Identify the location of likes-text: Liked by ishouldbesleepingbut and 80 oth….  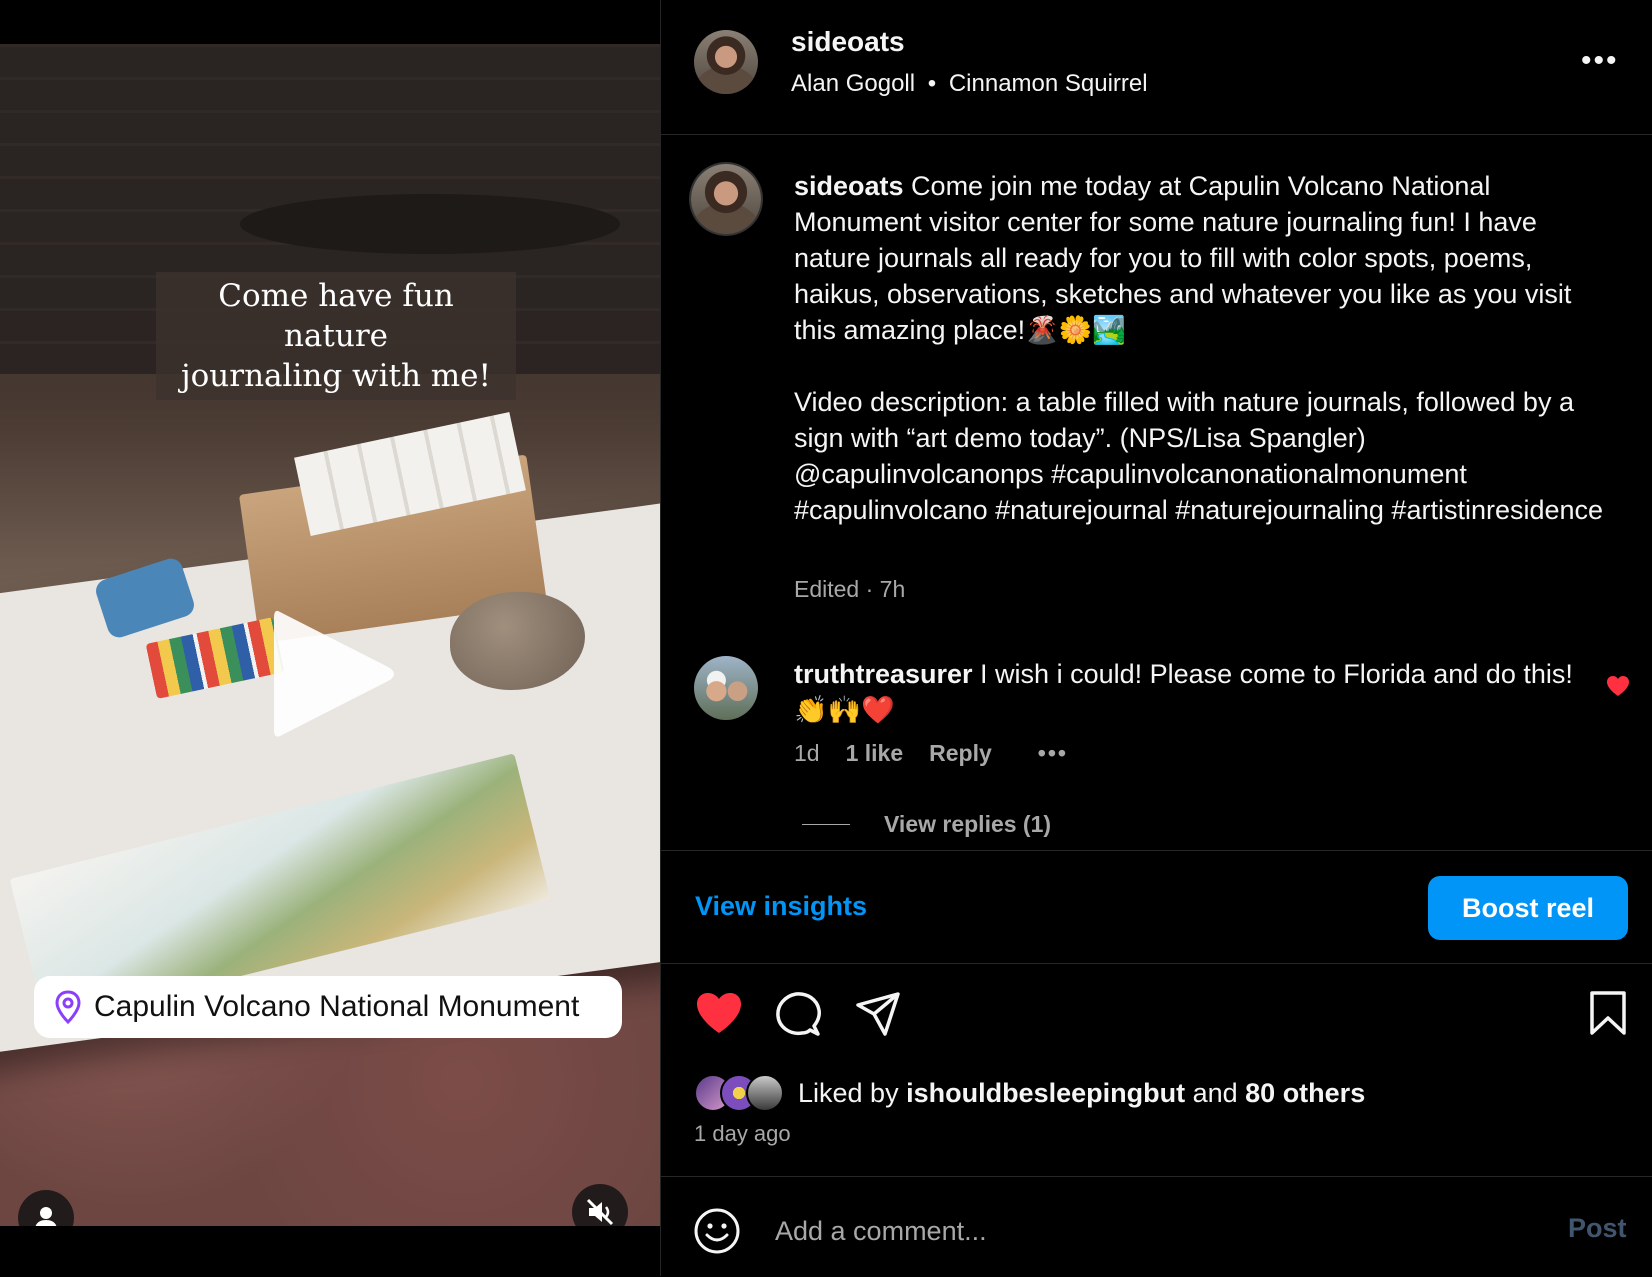
(1081, 1093).